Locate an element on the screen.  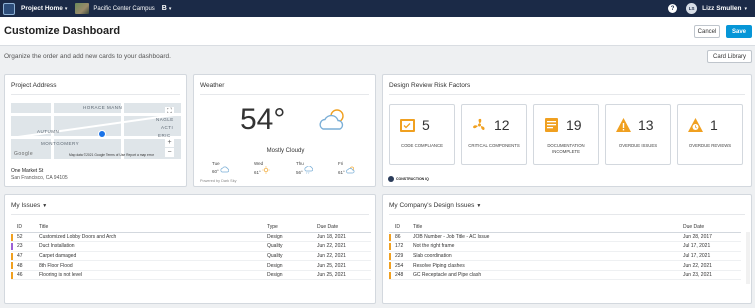
scrollbar is located at coordinates (748, 258).